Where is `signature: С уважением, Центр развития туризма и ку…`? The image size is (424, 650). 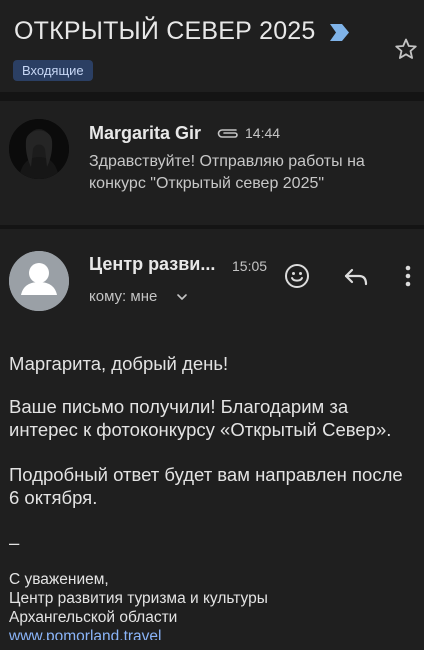 signature: С уважением, Центр развития туризма и ку… is located at coordinates (211, 608).